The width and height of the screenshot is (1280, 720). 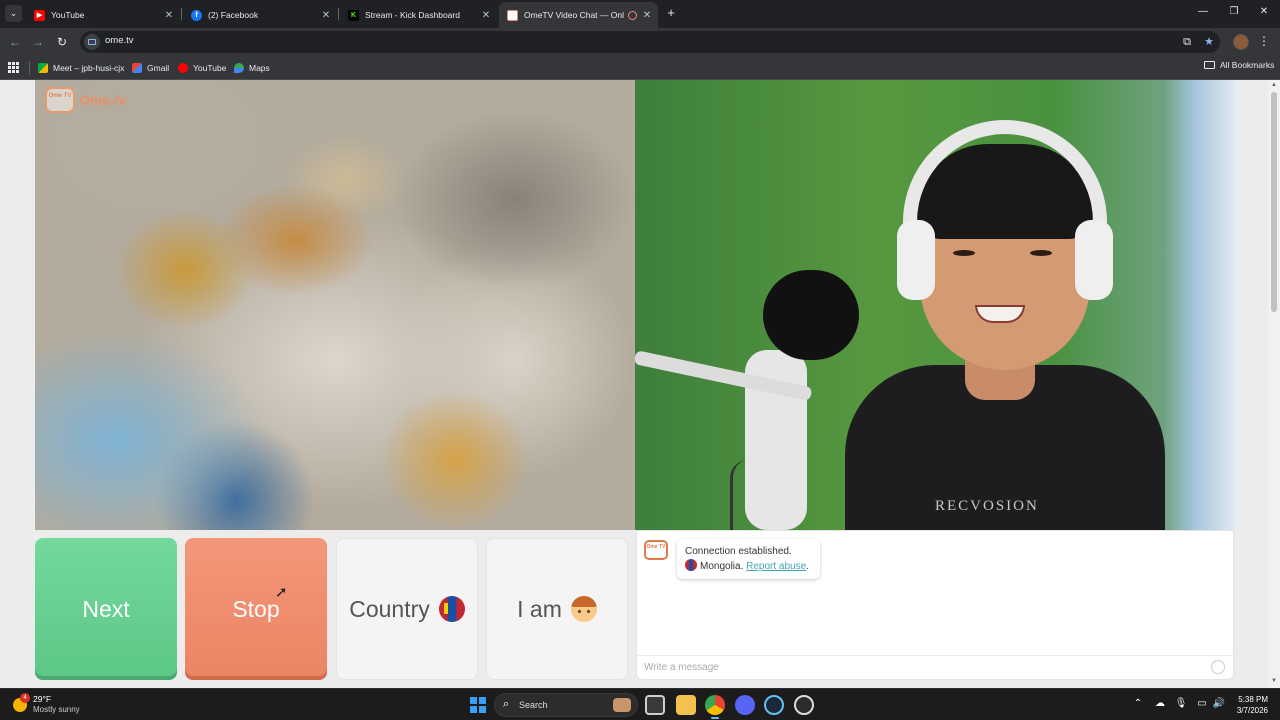 I want to click on connection-status: Connection established., so click(x=738, y=551).